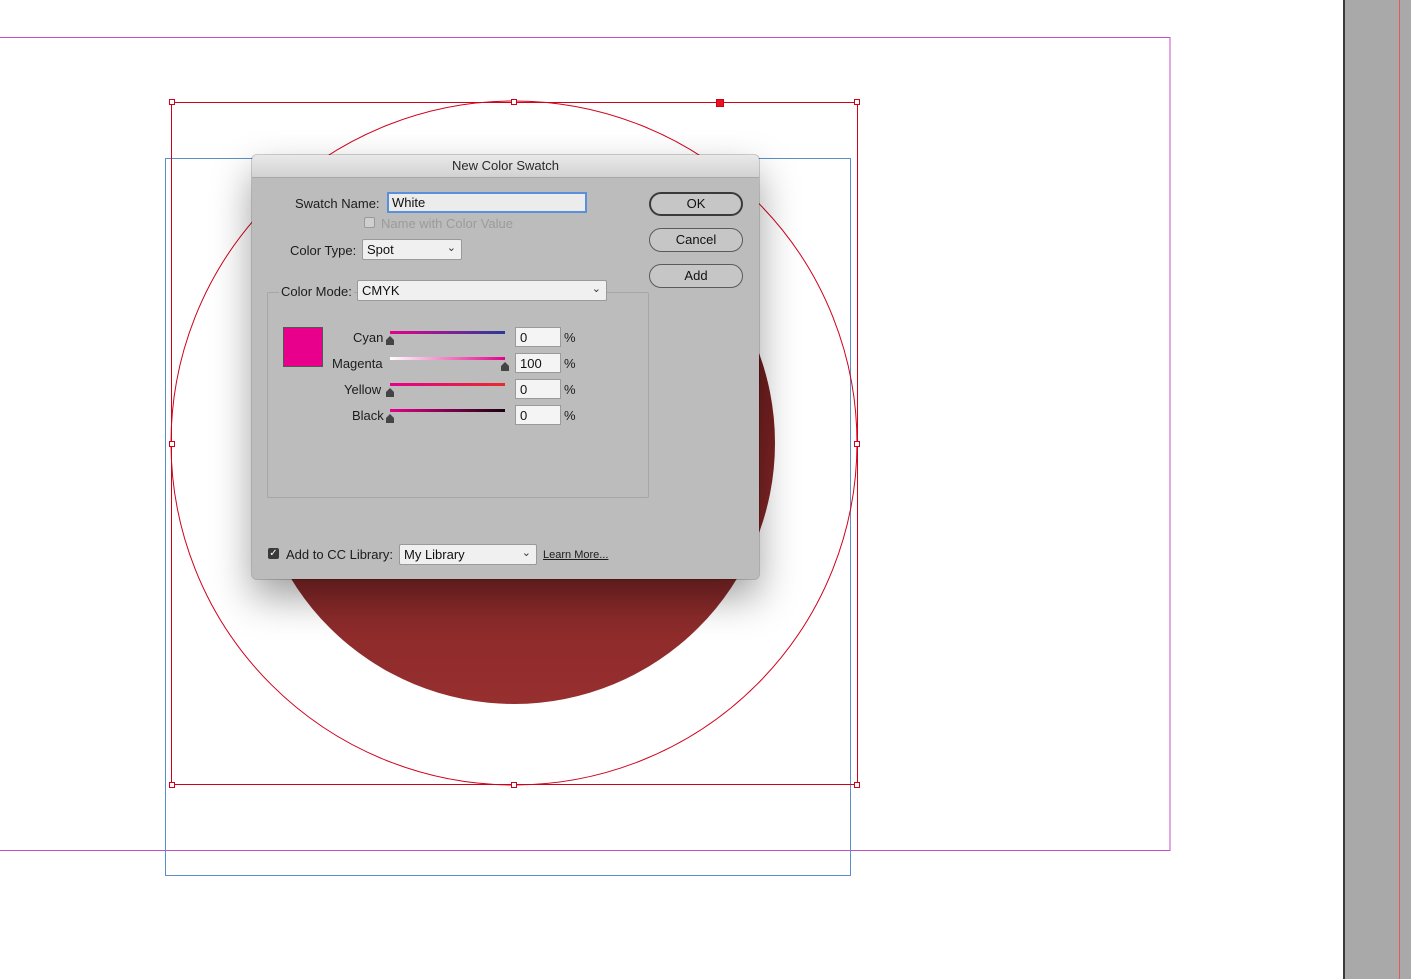  Describe the element at coordinates (368, 415) in the screenshot. I see `black-label: Black` at that location.